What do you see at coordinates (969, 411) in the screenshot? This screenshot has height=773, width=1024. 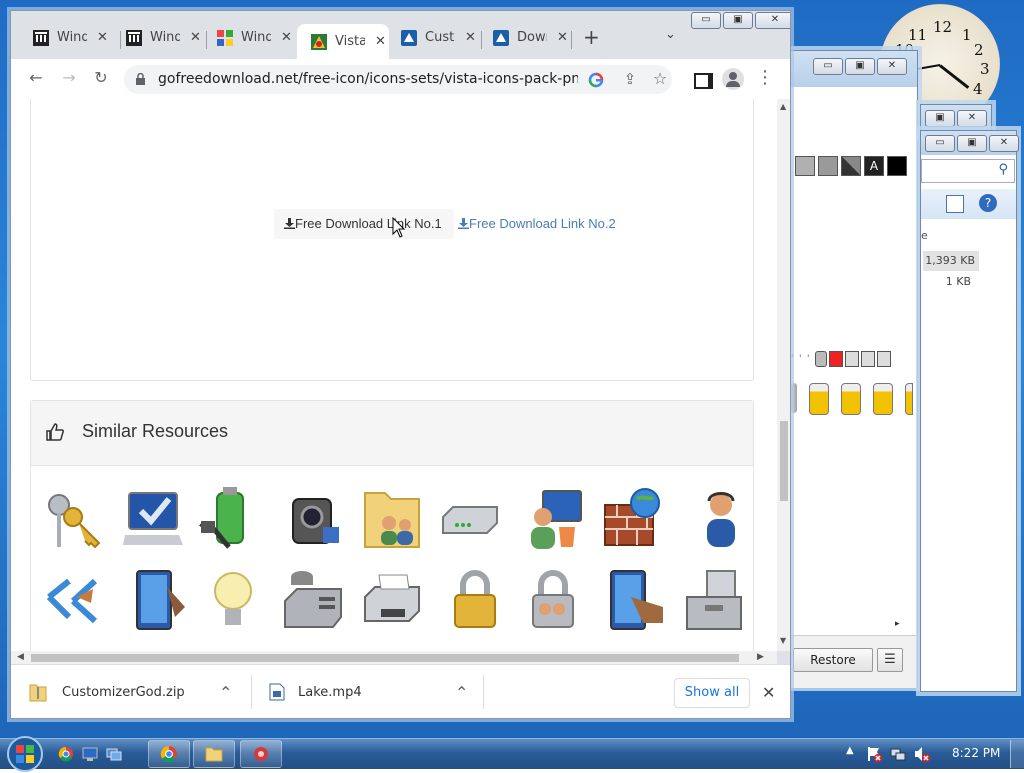 I see `background-window-3: ▭ ▣ ✕ ⚲ ? e 1,393 KB 1 KB` at bounding box center [969, 411].